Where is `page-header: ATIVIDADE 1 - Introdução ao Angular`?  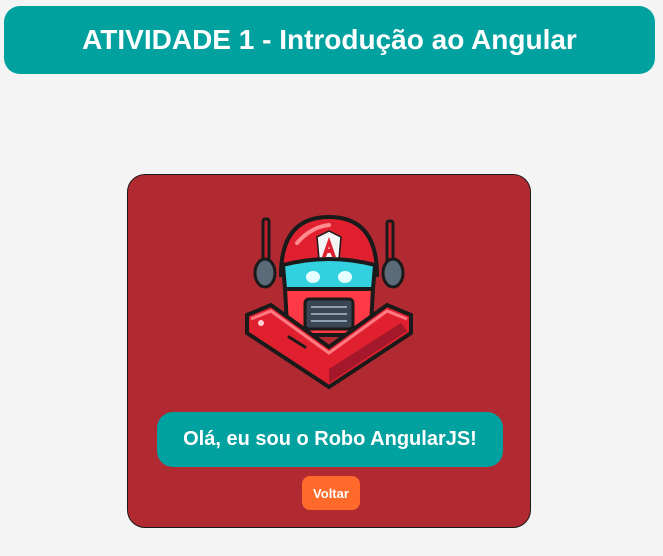
page-header: ATIVIDADE 1 - Introdução ao Angular is located at coordinates (329, 40).